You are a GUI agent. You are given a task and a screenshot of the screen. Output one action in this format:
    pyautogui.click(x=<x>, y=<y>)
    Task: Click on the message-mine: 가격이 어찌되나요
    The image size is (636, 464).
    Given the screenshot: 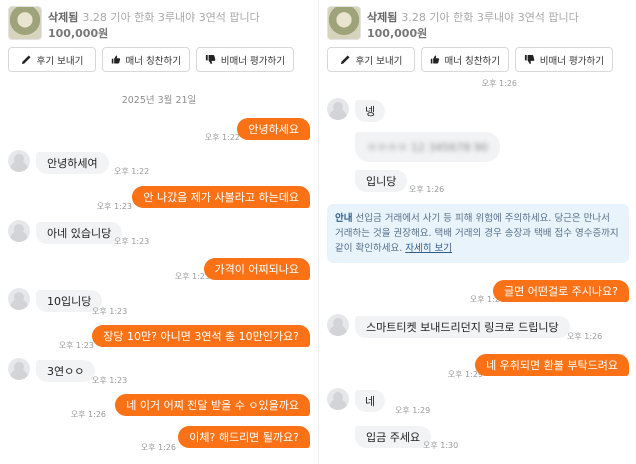 What is the action you would take?
    pyautogui.click(x=256, y=269)
    